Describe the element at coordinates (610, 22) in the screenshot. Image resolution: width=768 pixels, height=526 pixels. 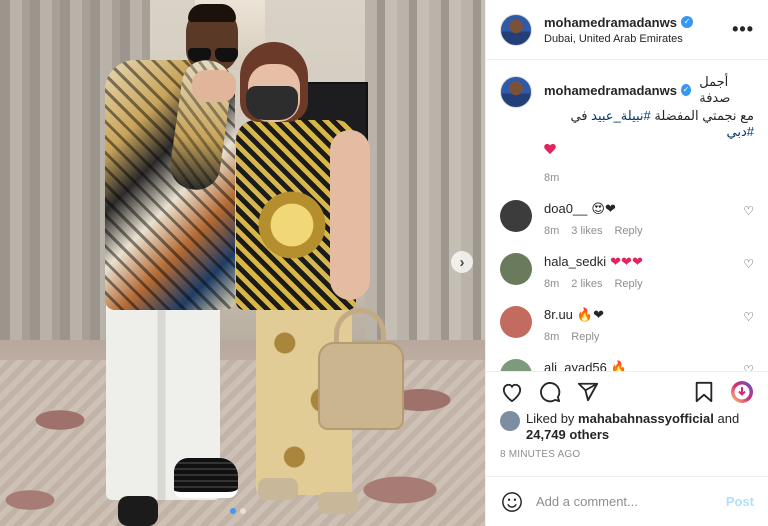
I see `author-username: mohamedramadanws` at that location.